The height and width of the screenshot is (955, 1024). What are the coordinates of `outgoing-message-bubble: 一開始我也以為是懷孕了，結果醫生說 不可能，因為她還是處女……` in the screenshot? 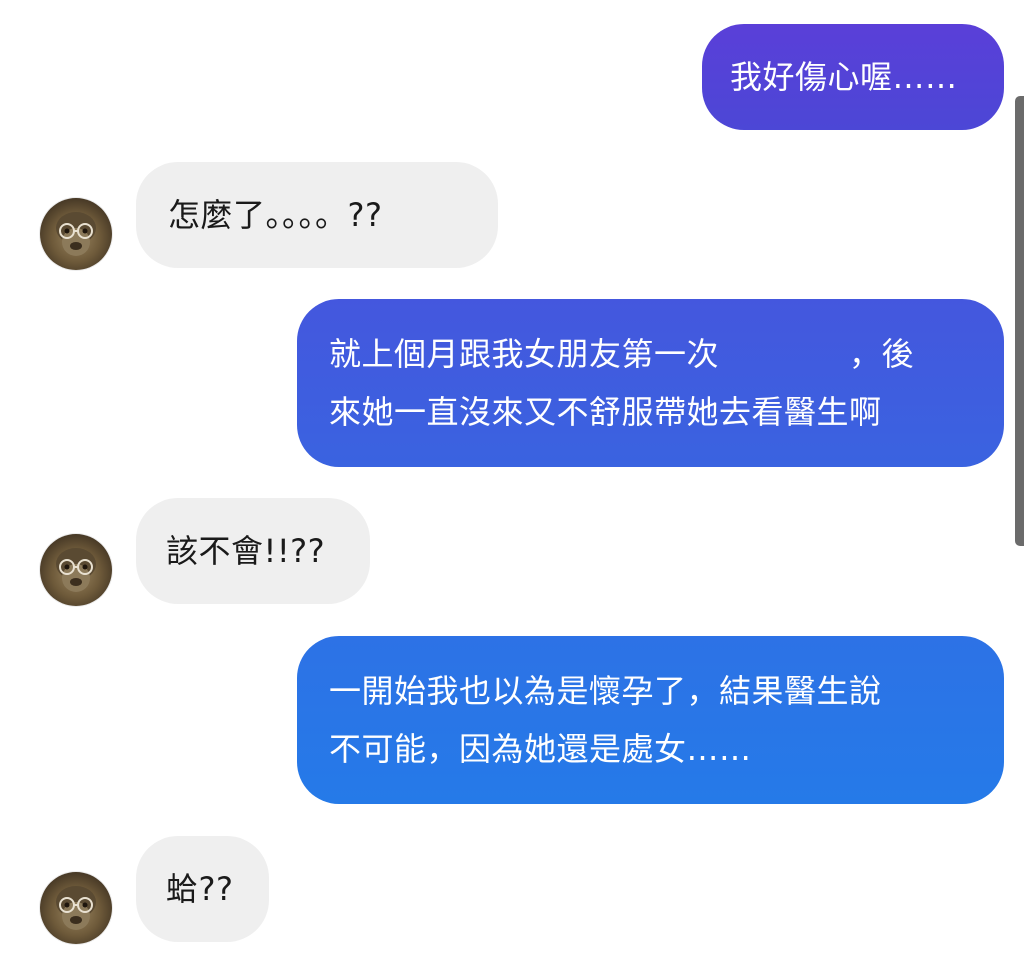 It's located at (650, 720).